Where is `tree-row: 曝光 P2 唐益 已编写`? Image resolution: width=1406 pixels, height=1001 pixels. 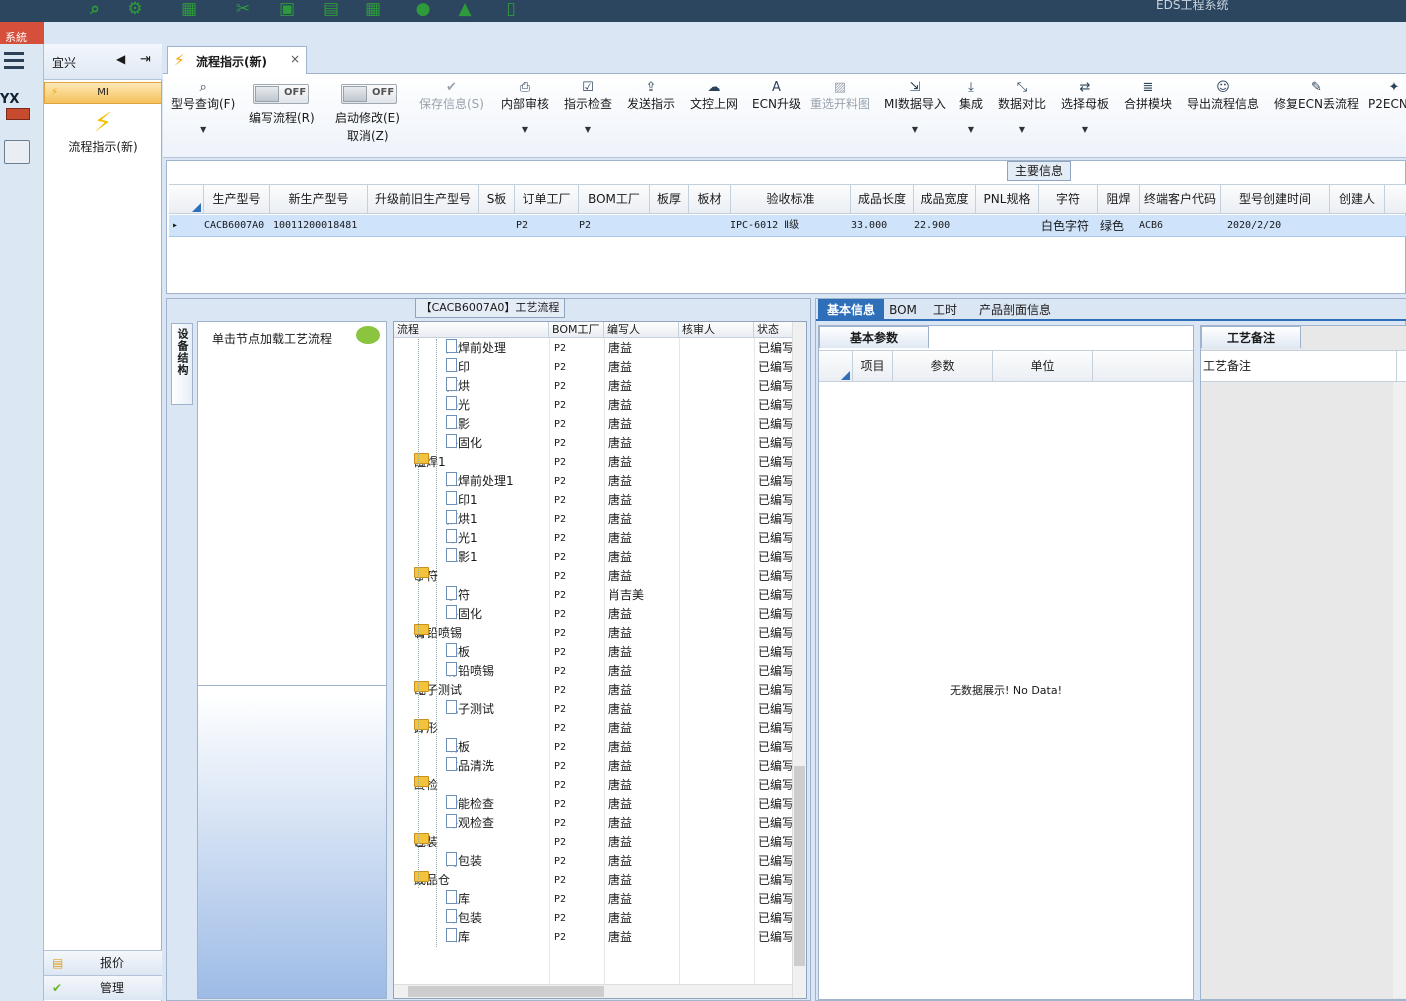 tree-row: 曝光 P2 唐益 已编写 is located at coordinates (594, 405).